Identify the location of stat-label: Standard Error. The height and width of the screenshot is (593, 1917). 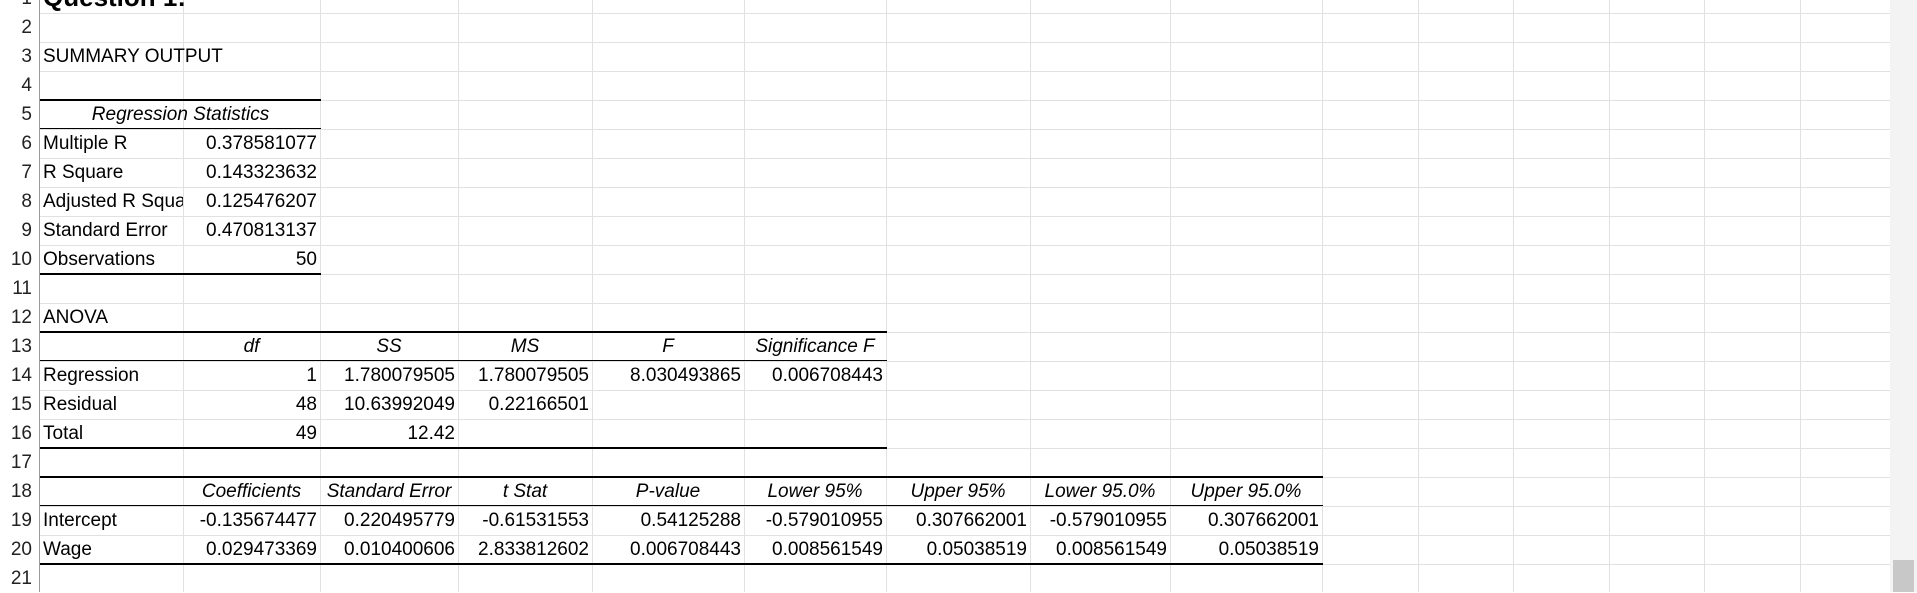
(111, 230).